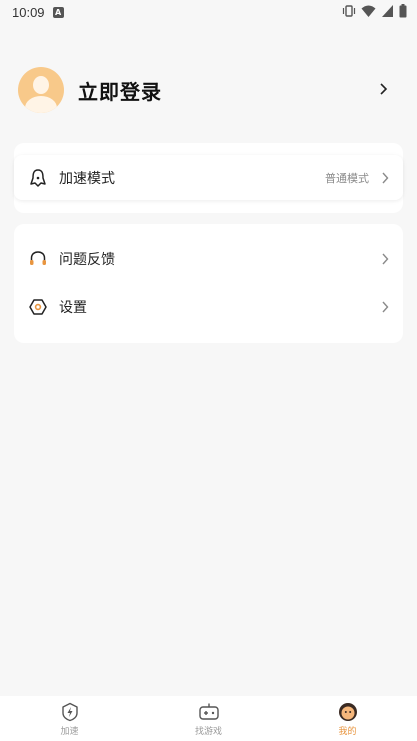 The image size is (417, 741). What do you see at coordinates (208, 732) in the screenshot?
I see `tab-label: 找游戏` at bounding box center [208, 732].